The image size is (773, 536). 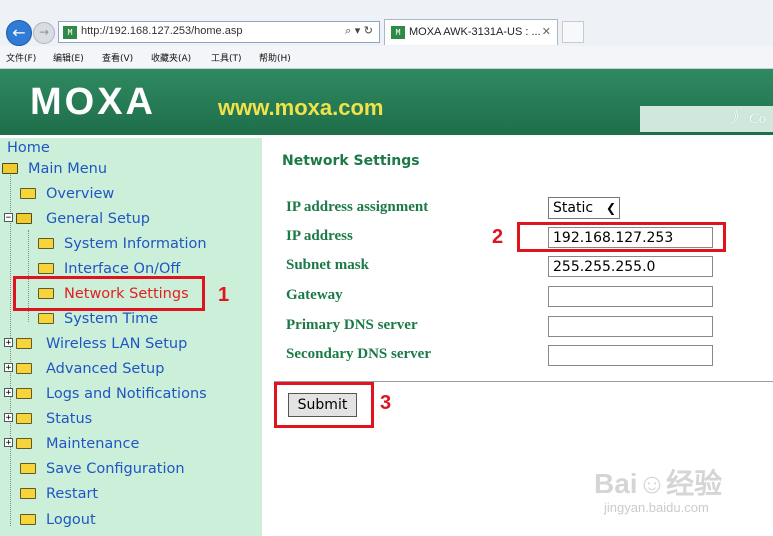 What do you see at coordinates (300, 108) in the screenshot?
I see `moxa-website-link: www.moxa.com` at bounding box center [300, 108].